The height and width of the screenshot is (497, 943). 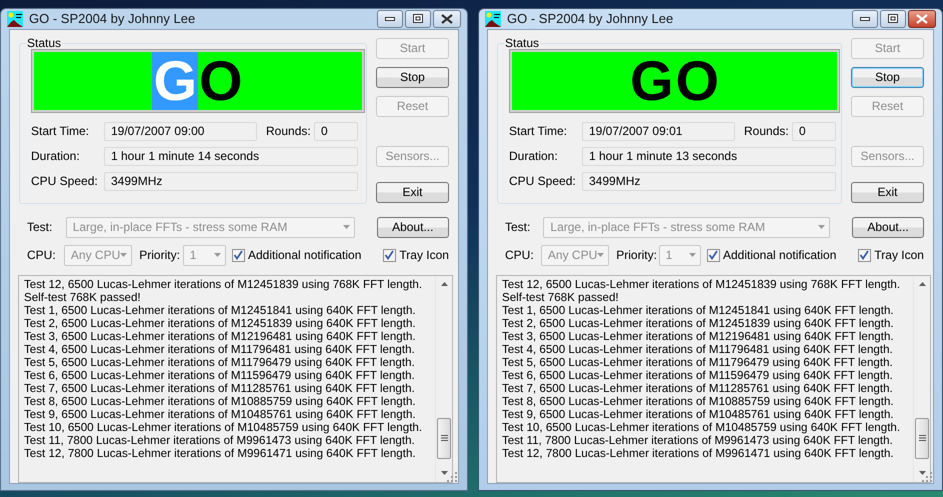 What do you see at coordinates (697, 388) in the screenshot?
I see `log-line: Test 7, 6500 Lucas-Lehmer iterations of M11285761 using 640K FFT length.` at bounding box center [697, 388].